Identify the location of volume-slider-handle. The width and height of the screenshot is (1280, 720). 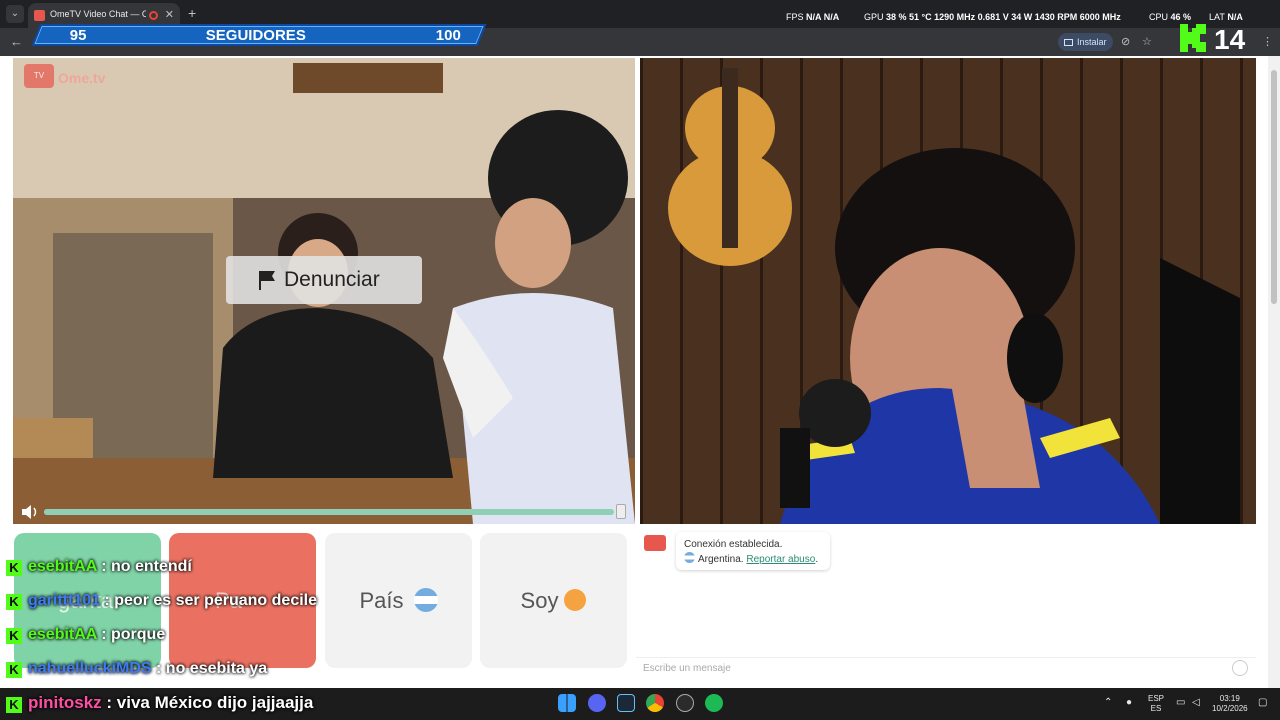
(621, 511).